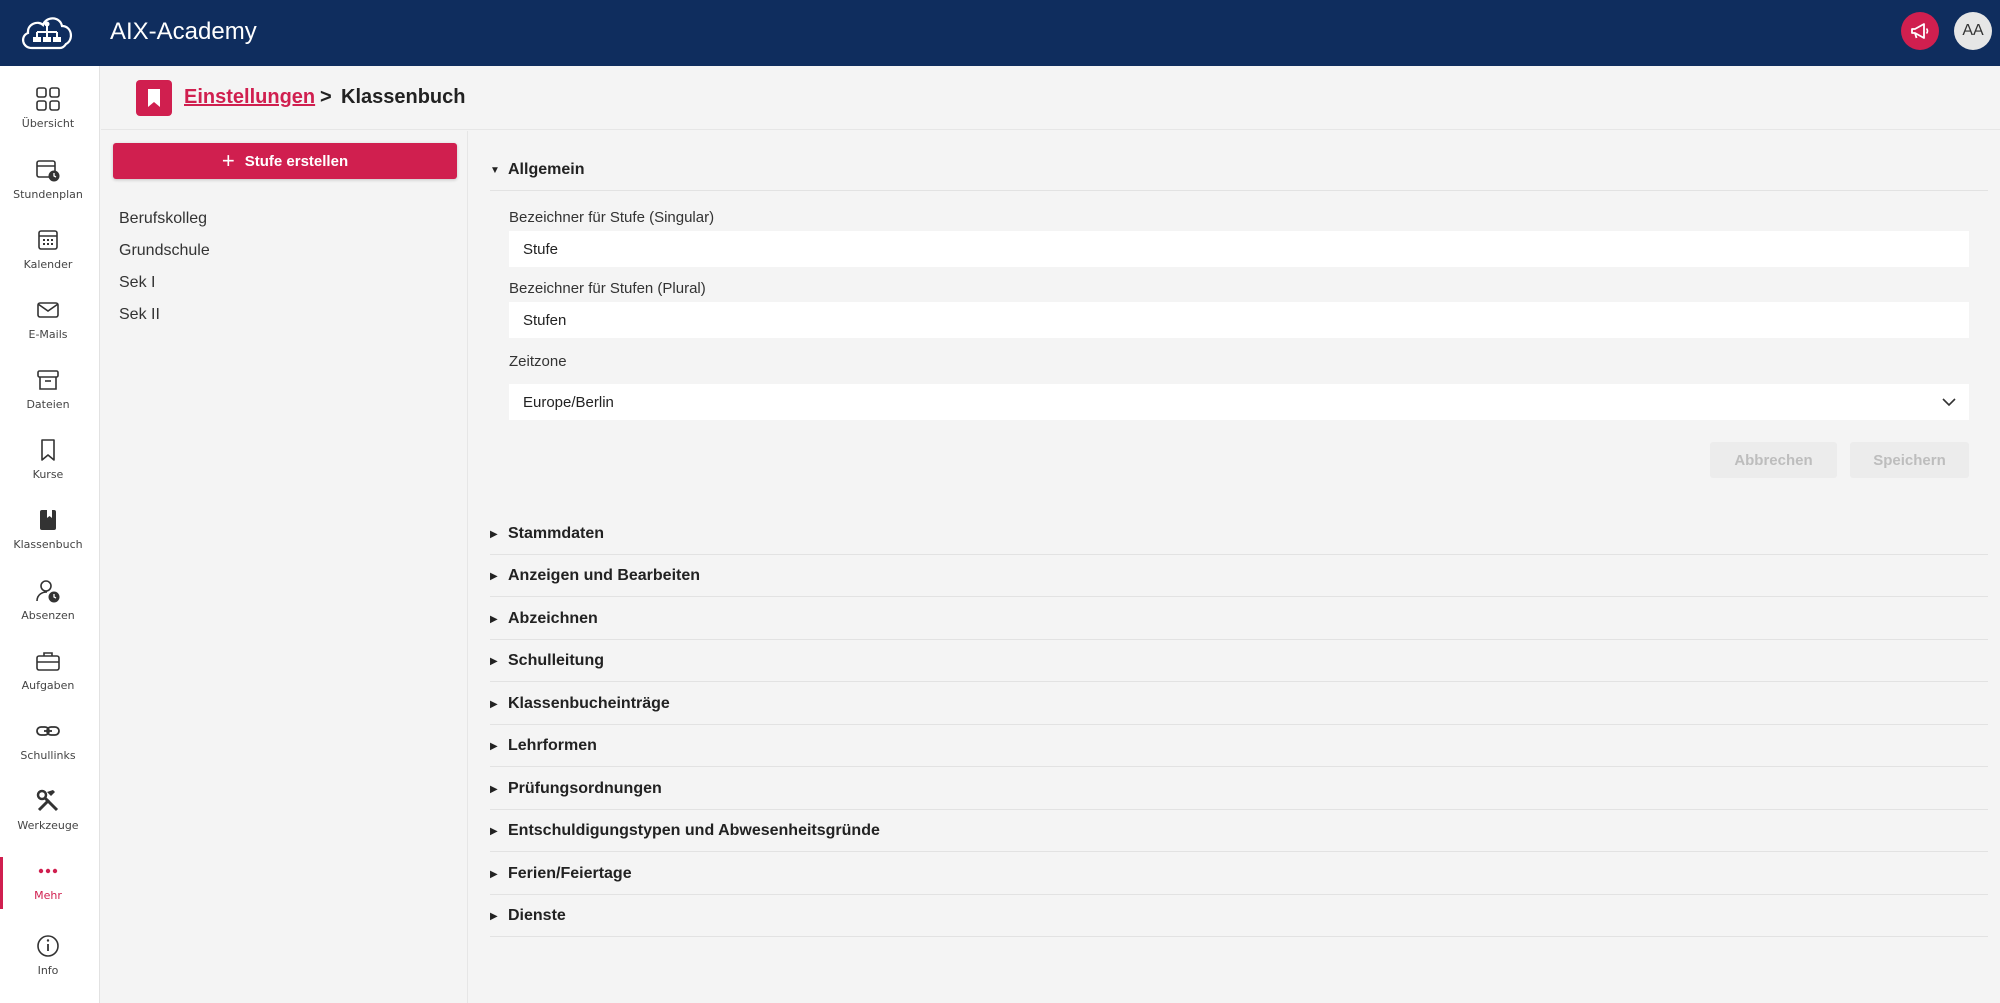 This screenshot has height=1003, width=2000. Describe the element at coordinates (48, 748) in the screenshot. I see `sidebar-item-schullinks: Schullinks` at that location.